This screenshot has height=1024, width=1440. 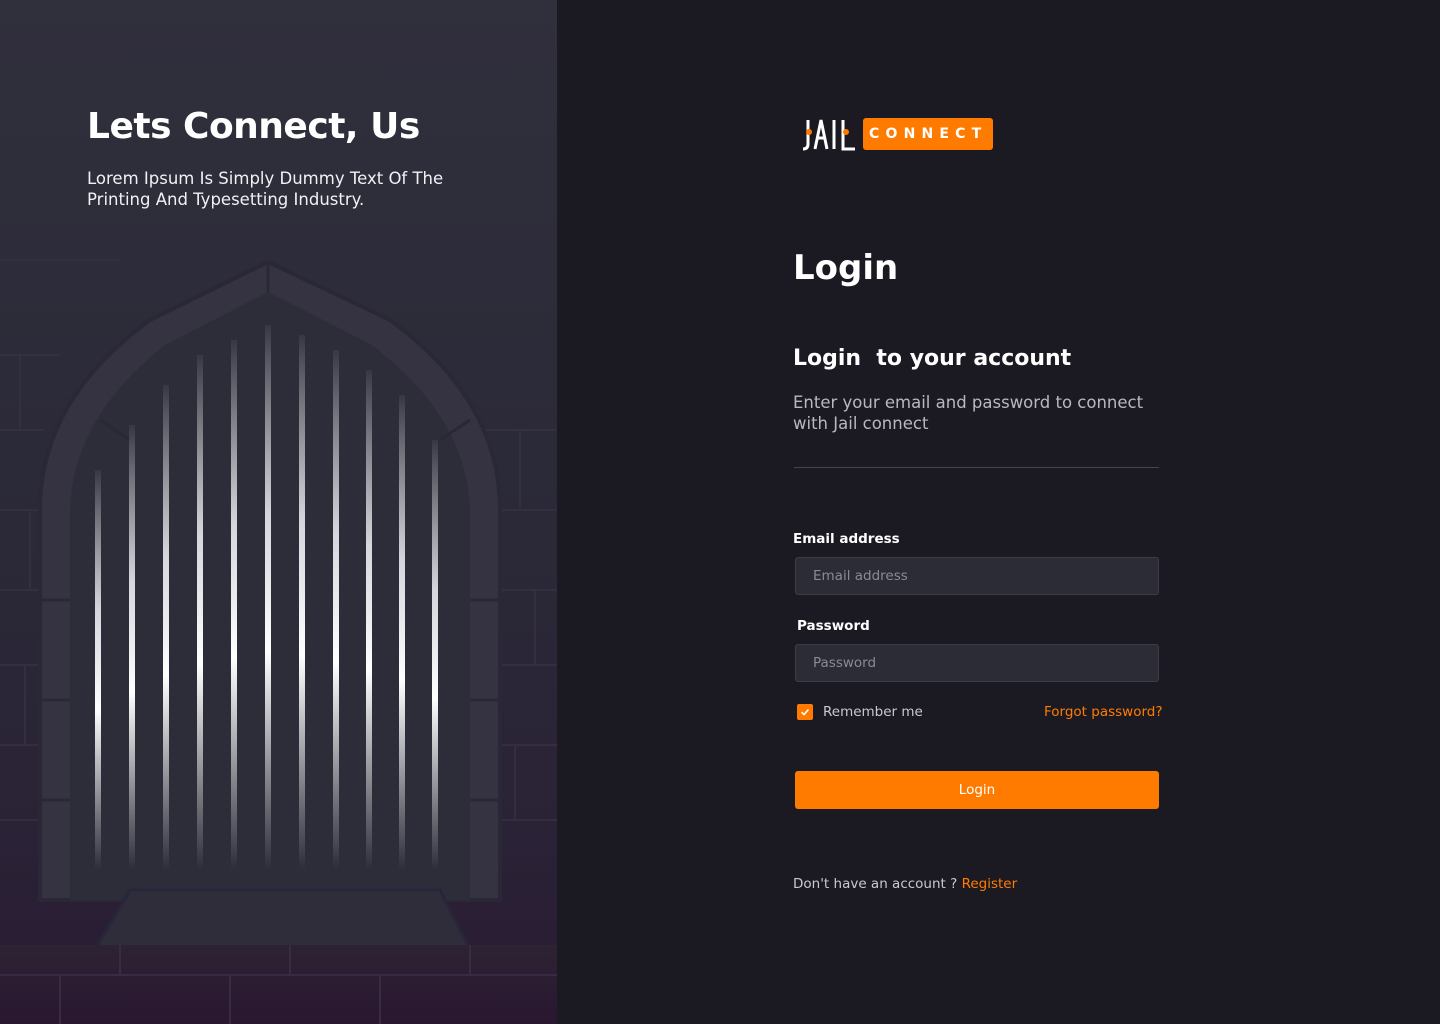 I want to click on hero-title: Lets Connect, Us, so click(x=253, y=126).